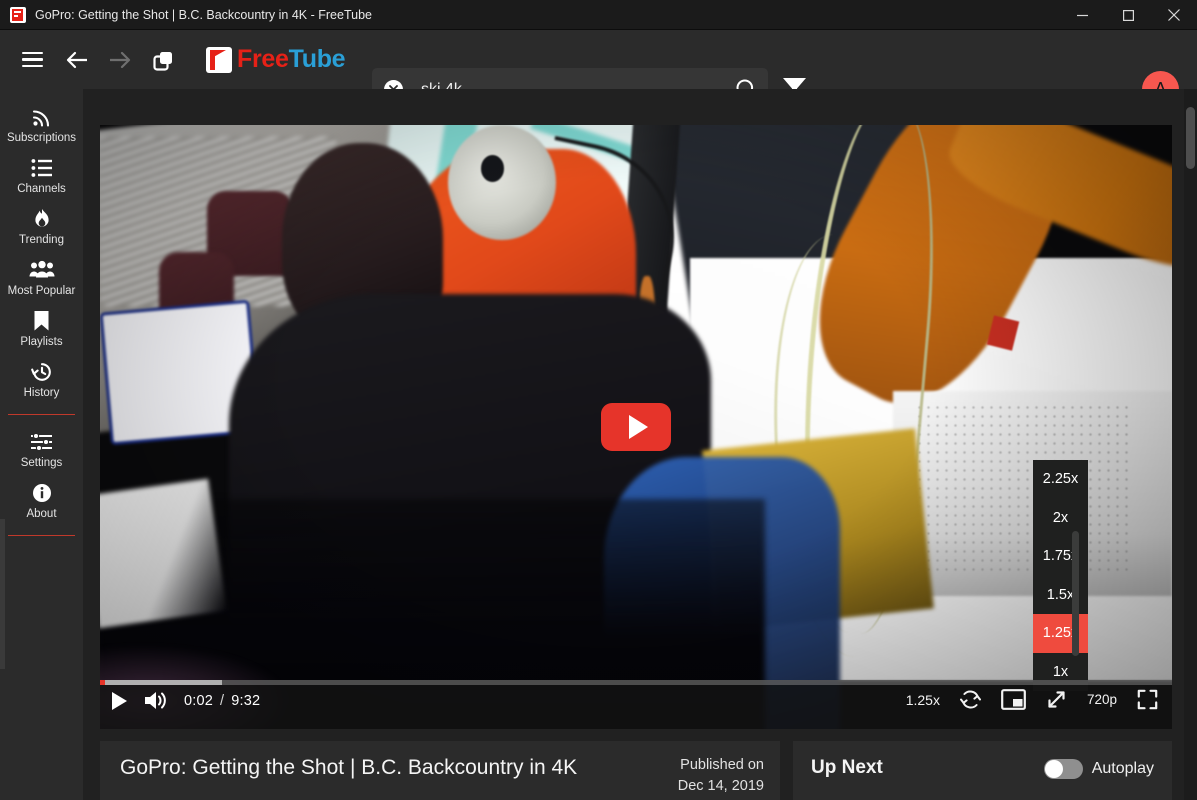 The image size is (1197, 800). I want to click on duration: 9:32, so click(246, 700).